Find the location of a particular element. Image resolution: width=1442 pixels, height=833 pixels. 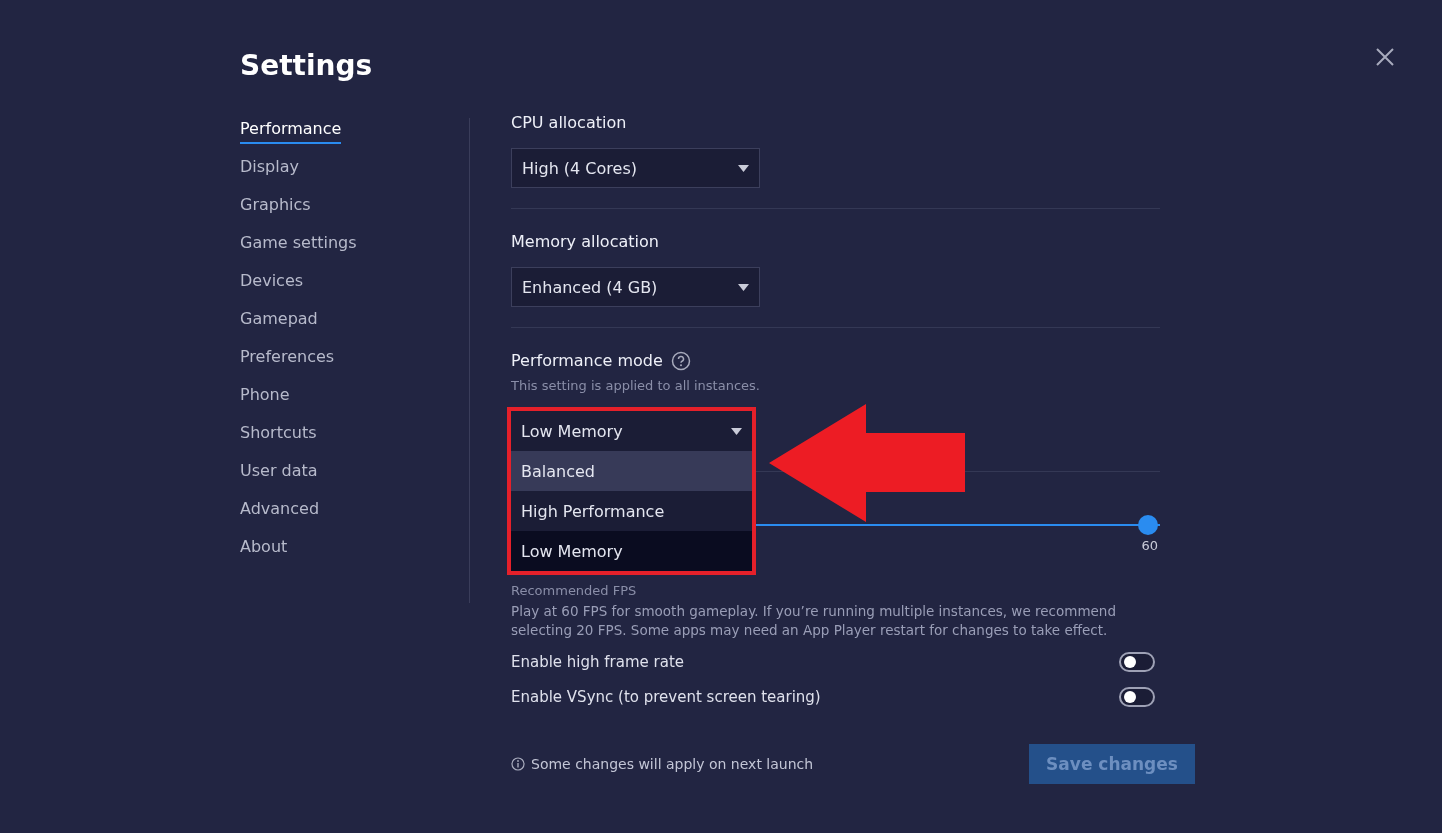

section-label: Performance mode is located at coordinates (587, 361).